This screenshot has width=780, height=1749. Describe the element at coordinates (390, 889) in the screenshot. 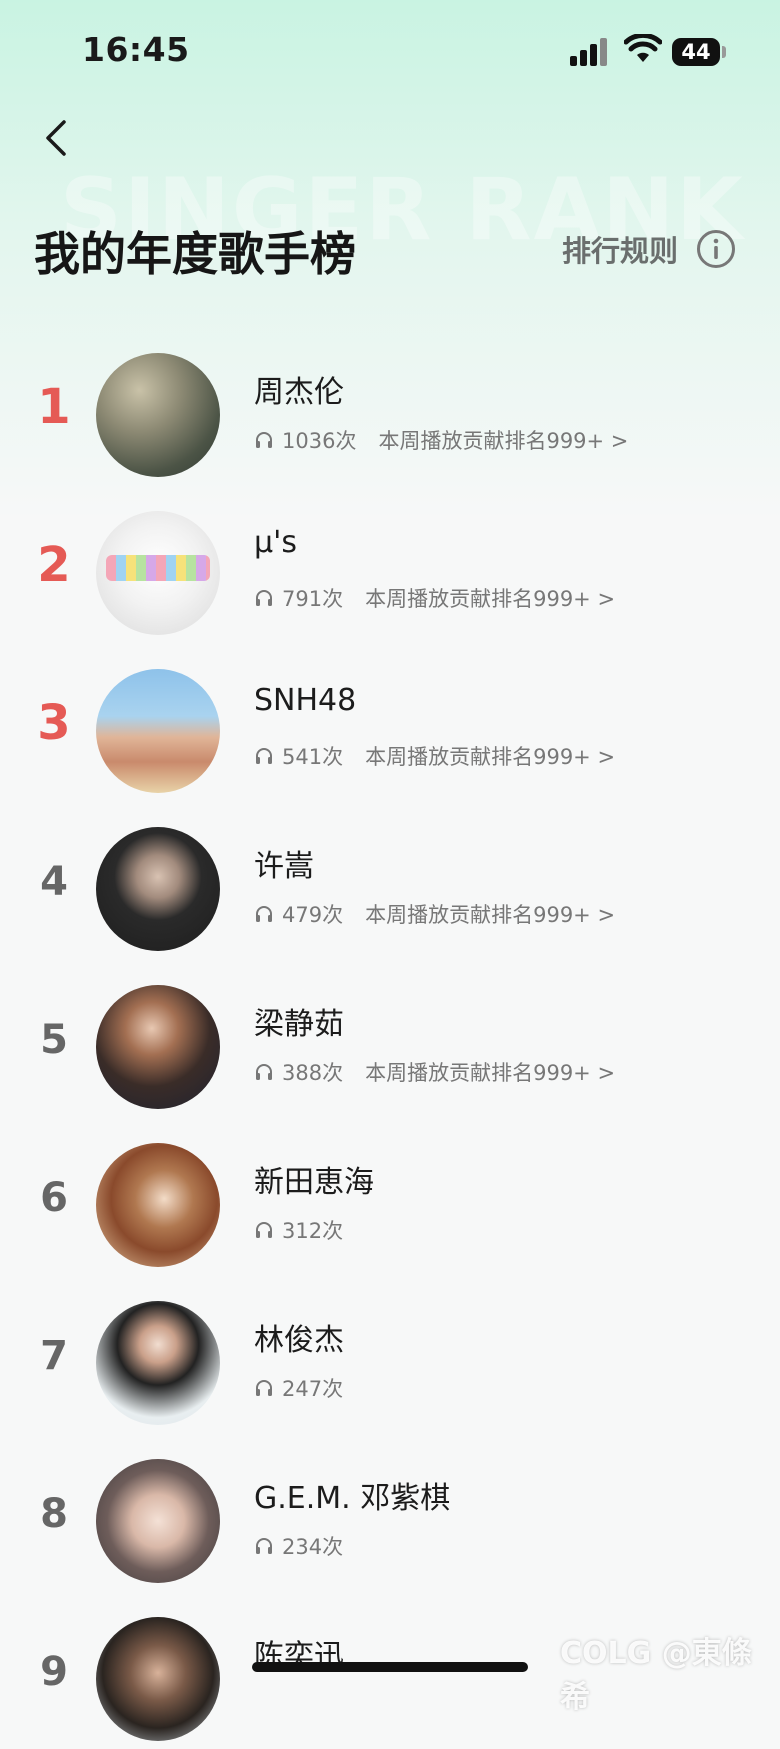

I see `rank-row: 4 许嵩 479次 本周播放贡献排名999+ >` at that location.